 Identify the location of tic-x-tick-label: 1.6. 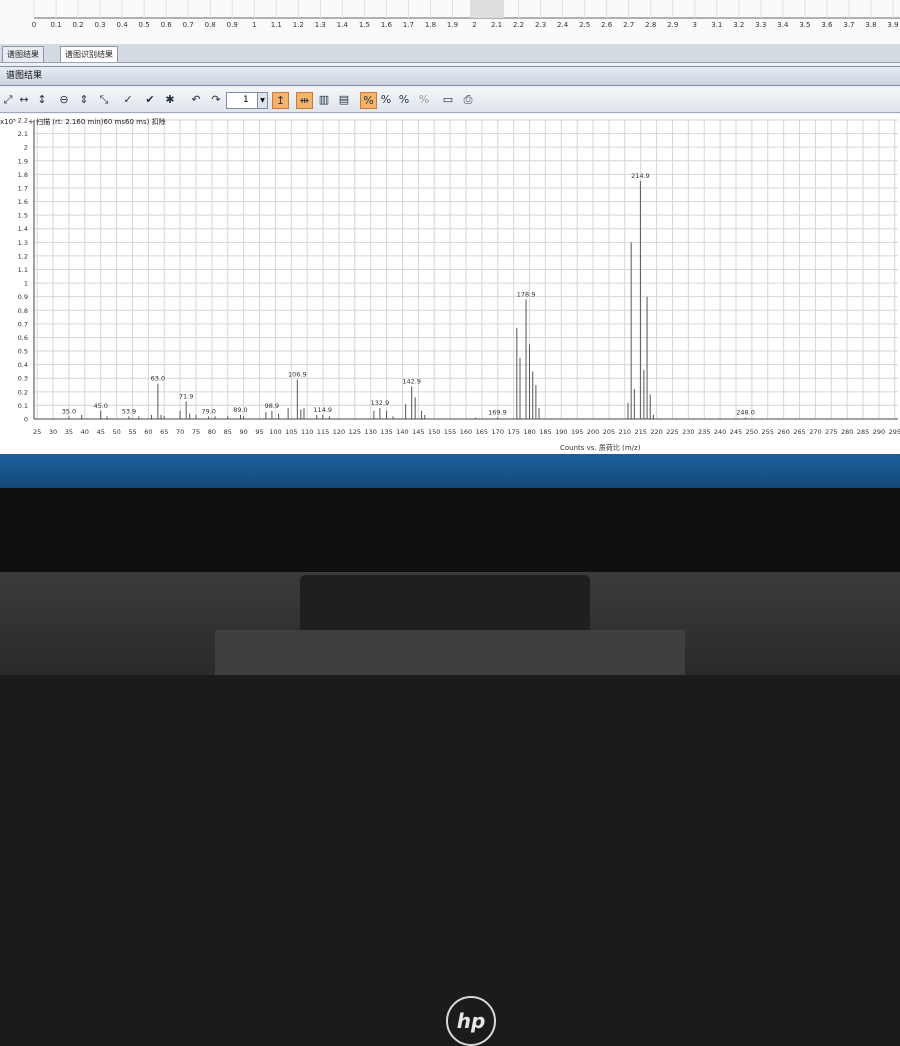
(387, 25).